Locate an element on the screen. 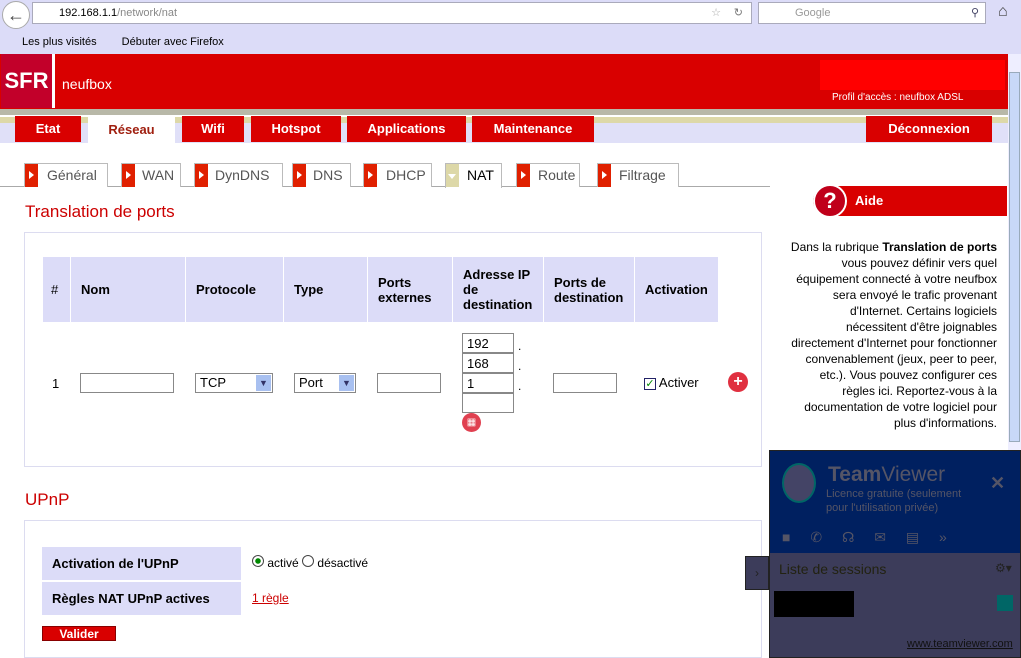 The width and height of the screenshot is (1021, 658). gear-icon: ⚙▾ is located at coordinates (1003, 568).